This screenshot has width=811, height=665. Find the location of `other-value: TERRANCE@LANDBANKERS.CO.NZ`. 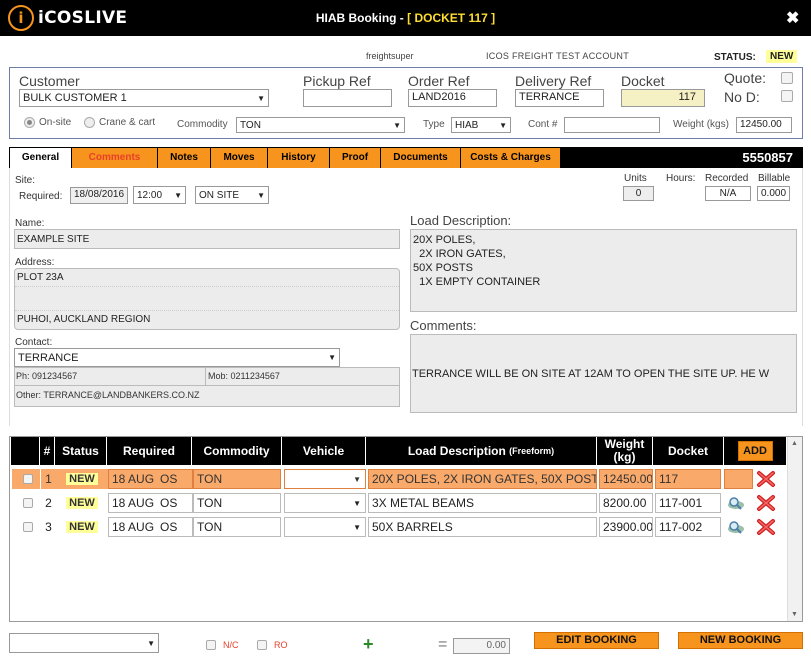

other-value: TERRANCE@LANDBANKERS.CO.NZ is located at coordinates (121, 395).